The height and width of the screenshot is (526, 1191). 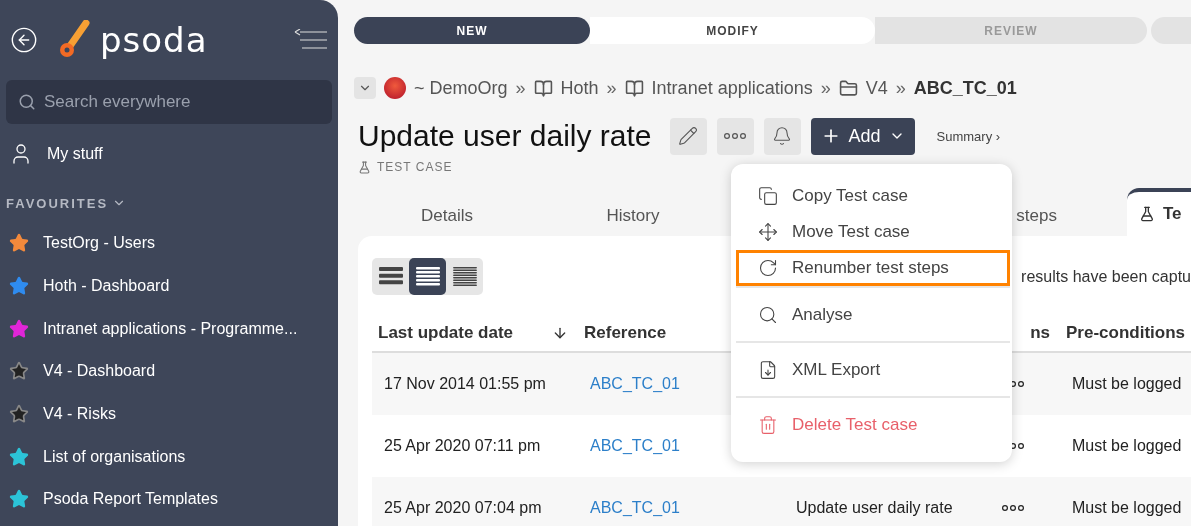 I want to click on sort-icon, so click(x=560, y=333).